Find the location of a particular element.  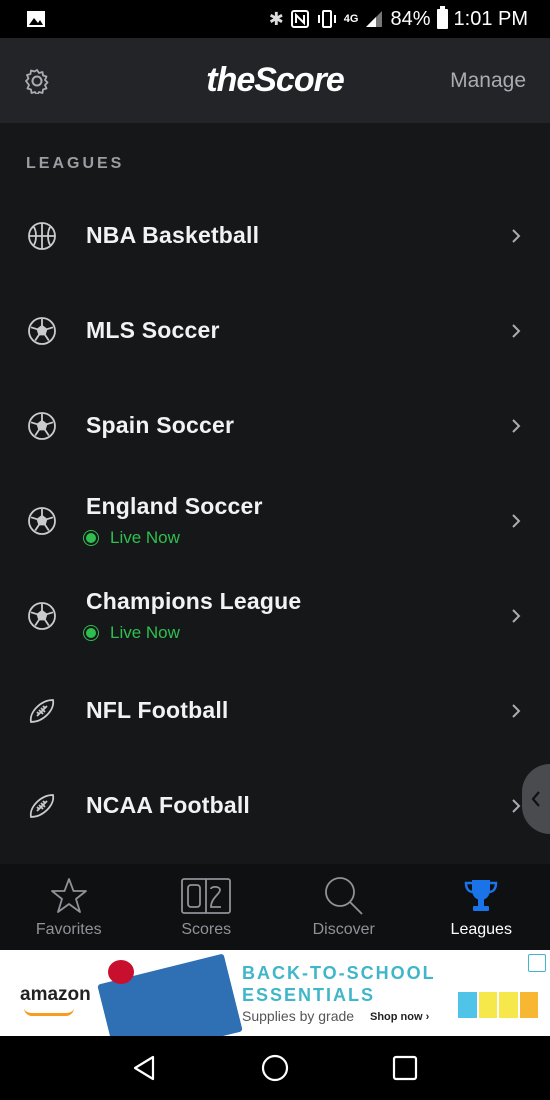

ad-subtext: Supplies by grade is located at coordinates (298, 1016).